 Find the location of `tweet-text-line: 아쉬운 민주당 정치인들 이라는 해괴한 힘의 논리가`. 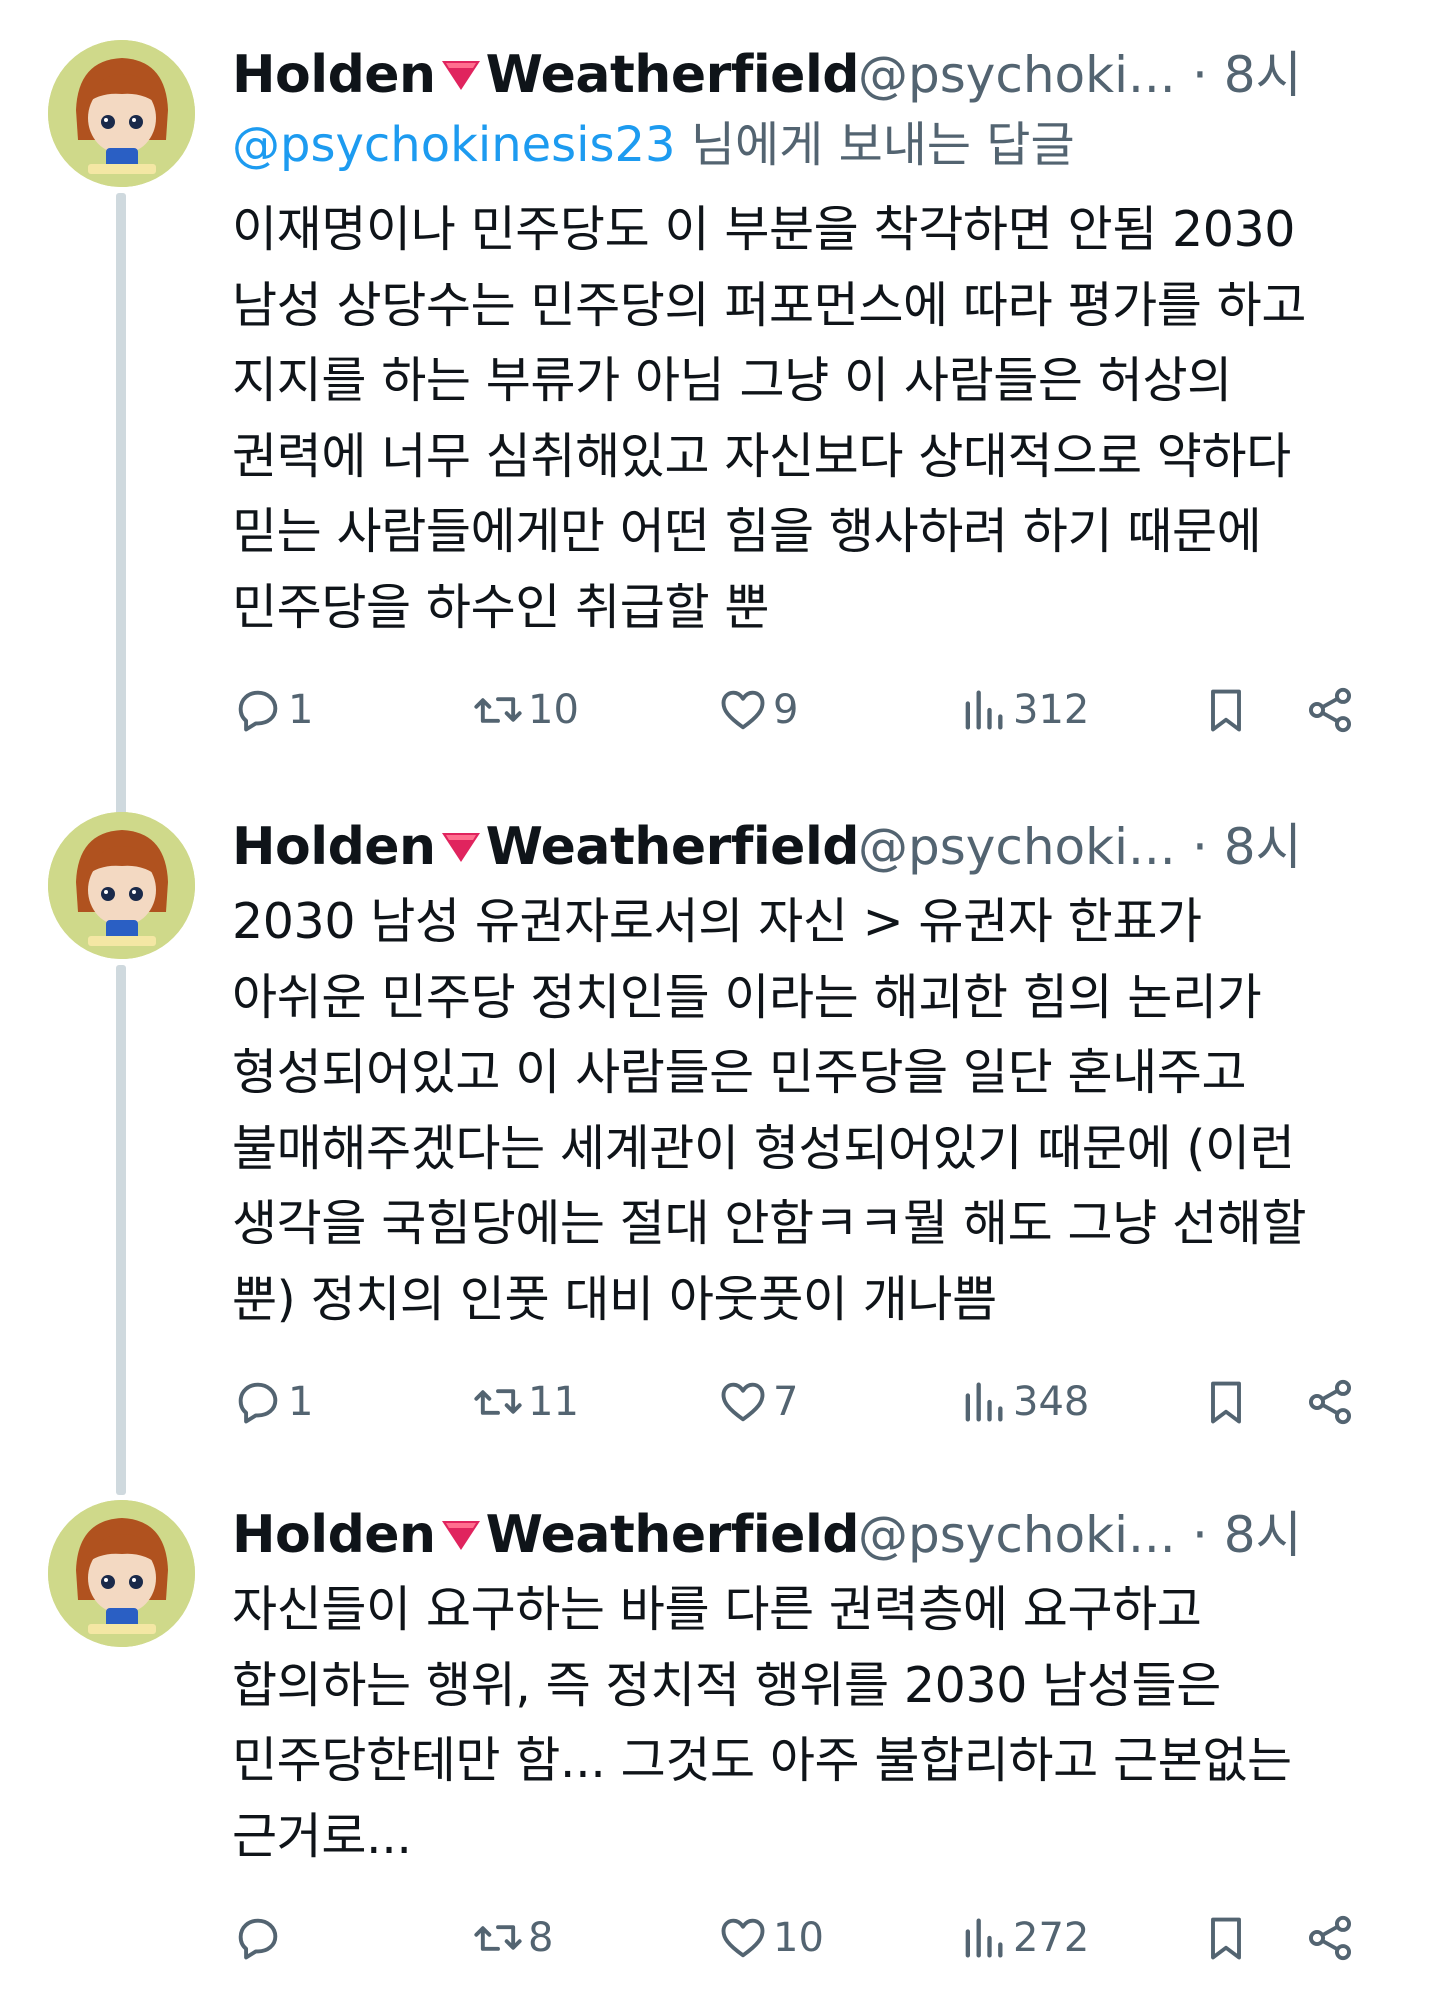

tweet-text-line: 아쉬운 민주당 정치인들 이라는 해괴한 힘의 논리가 is located at coordinates (747, 997).